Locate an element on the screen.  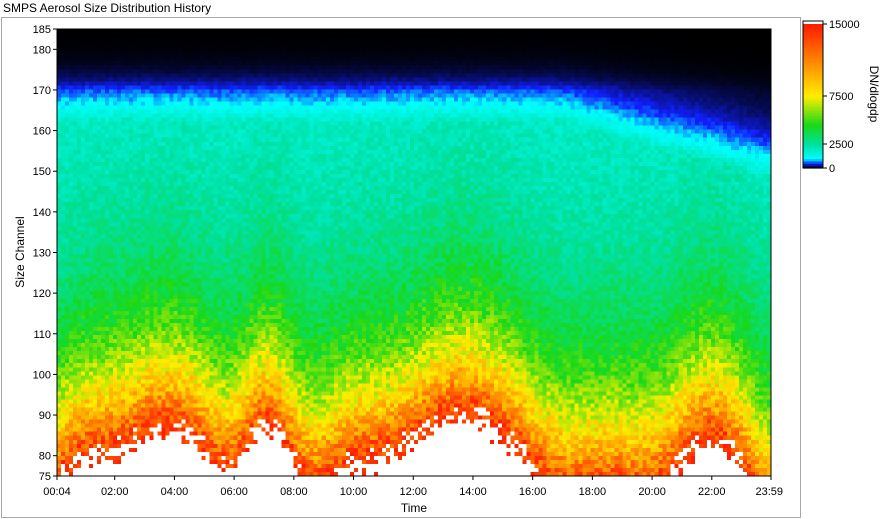
y-axis-tick-label: 140 is located at coordinates (42, 213).